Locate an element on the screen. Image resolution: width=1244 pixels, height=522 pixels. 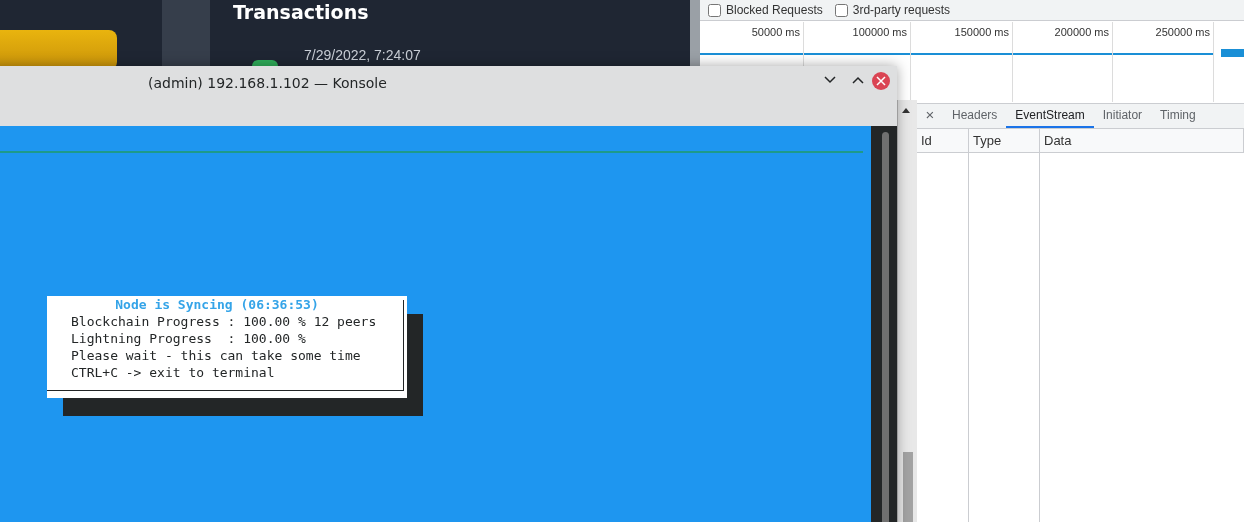
tab: Timing is located at coordinates (1178, 115).